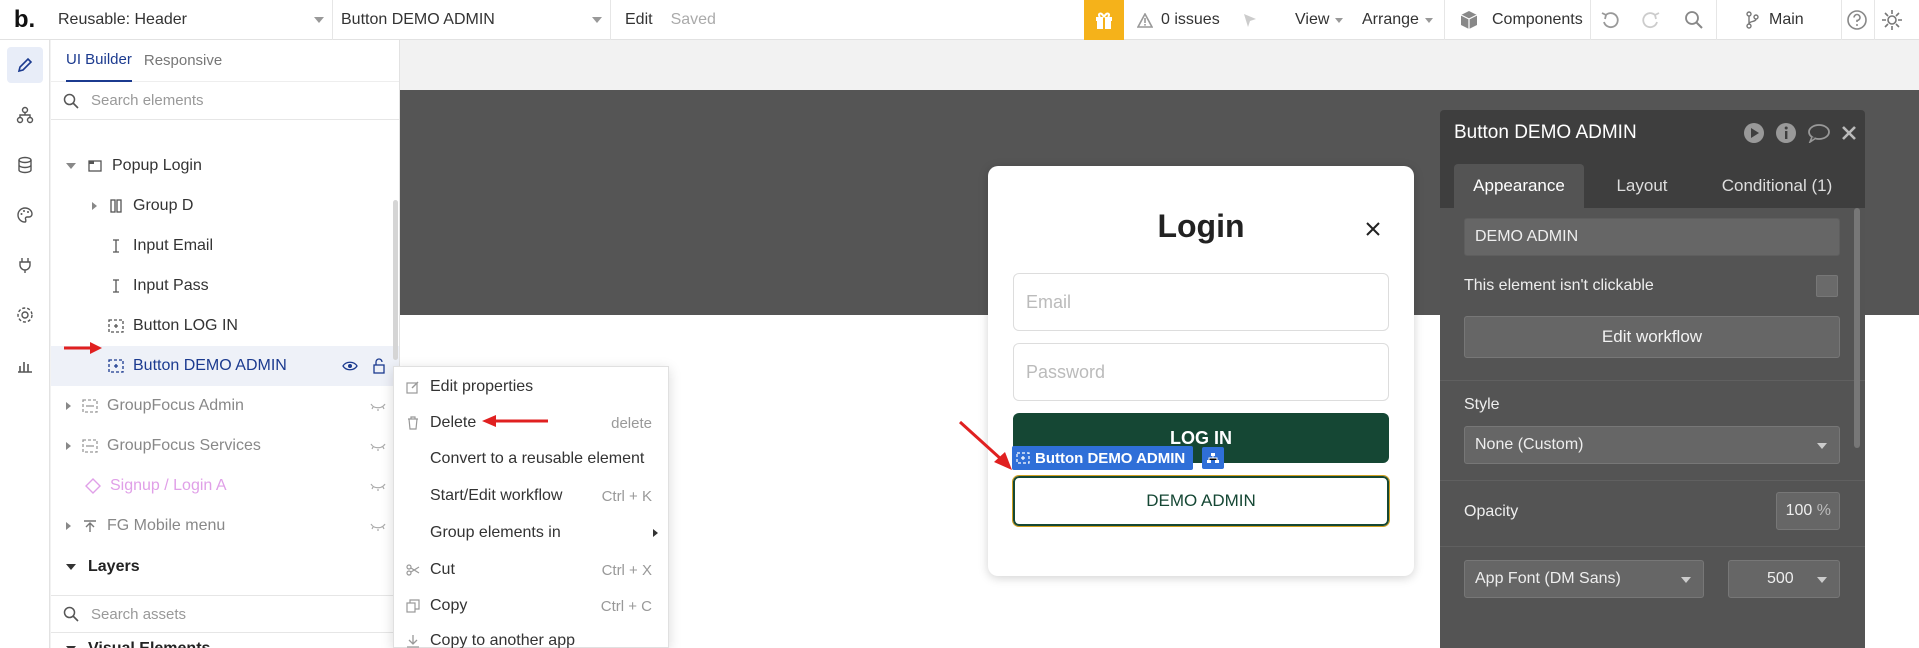 This screenshot has height=648, width=1919. Describe the element at coordinates (183, 61) in the screenshot. I see `tab-responsive: Responsive` at that location.